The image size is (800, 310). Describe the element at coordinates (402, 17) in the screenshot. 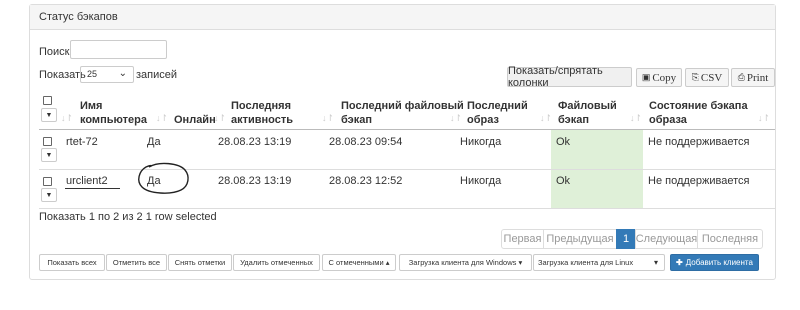

I see `panel-title: Статус бэкапов` at that location.